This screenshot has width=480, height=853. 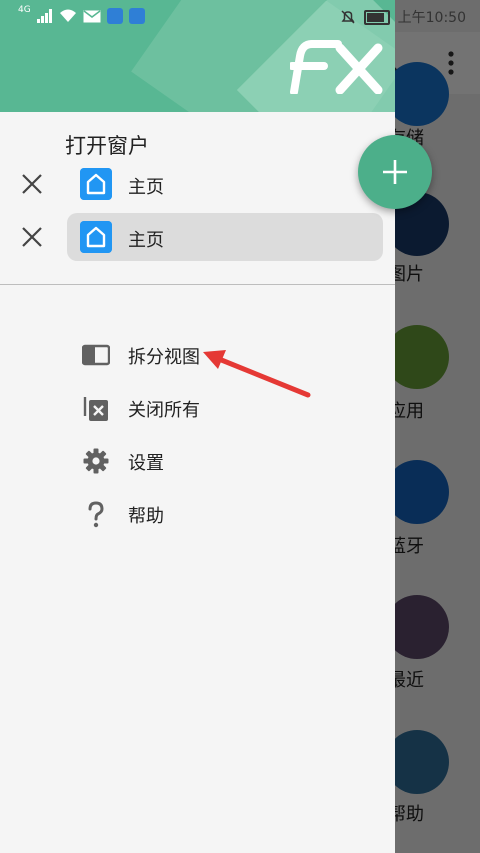 I want to click on menu-label: 拆分视图, so click(x=164, y=357).